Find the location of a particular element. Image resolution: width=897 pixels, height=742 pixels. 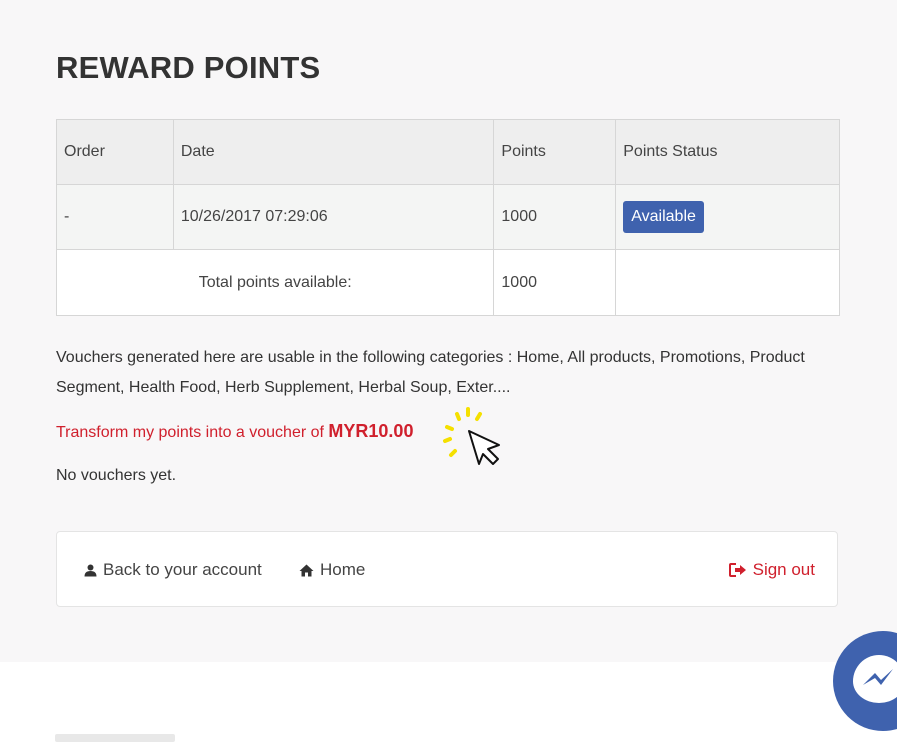

date-cell: 10/26/2017 07:29:06 is located at coordinates (333, 217).